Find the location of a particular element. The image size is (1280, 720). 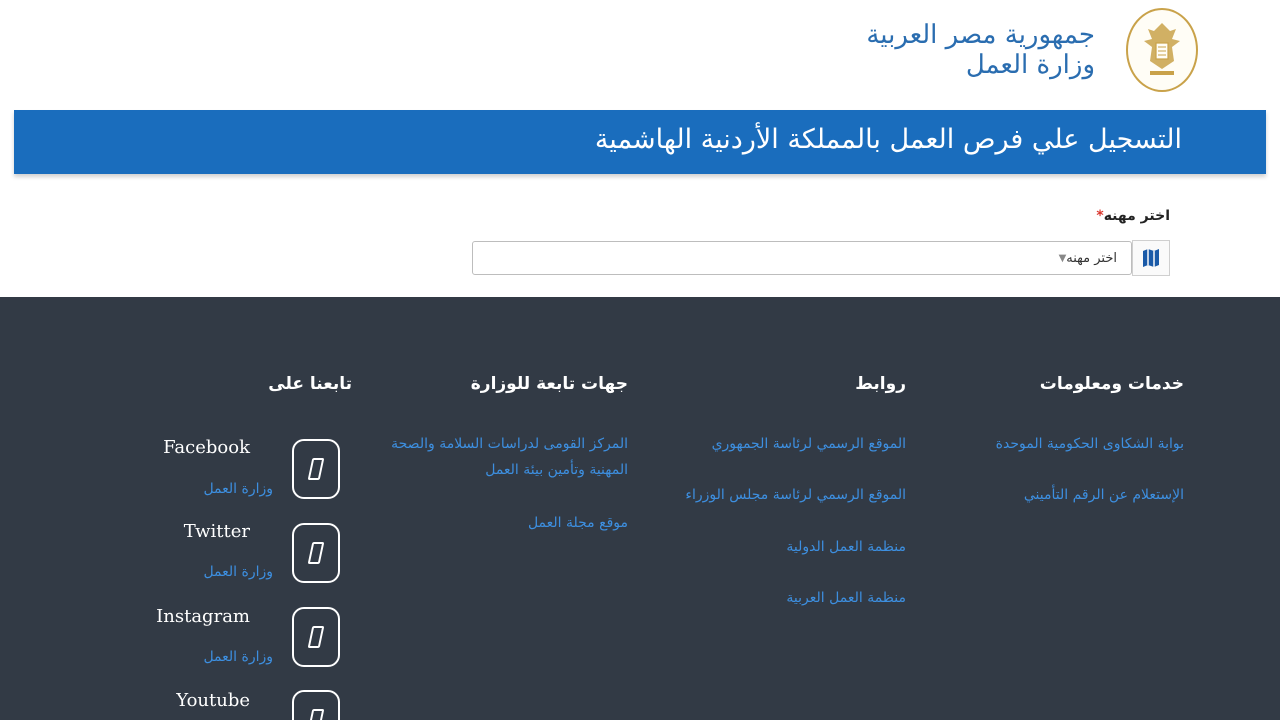

facebook-sub: وزارة العمل is located at coordinates (238, 489).